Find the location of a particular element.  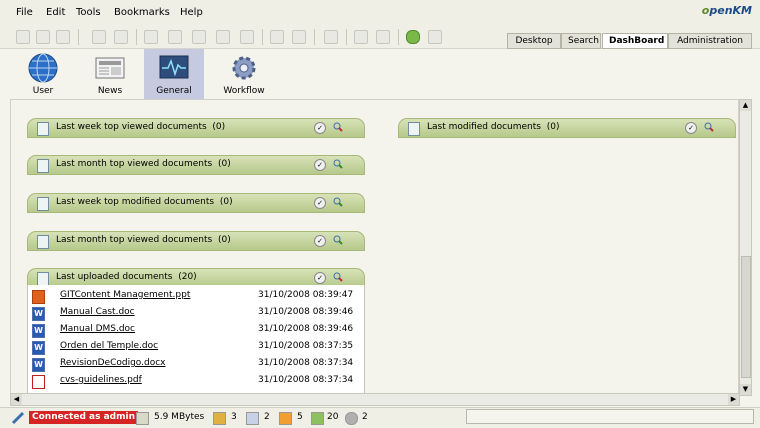

widget-title: Last modified documents is located at coordinates (484, 127).